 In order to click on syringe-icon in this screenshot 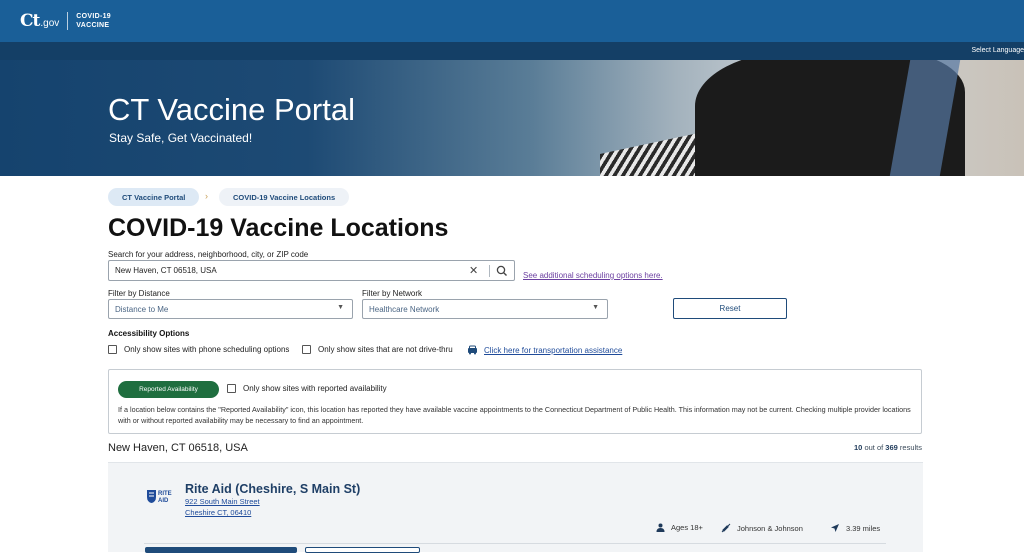, I will do `click(726, 528)`.